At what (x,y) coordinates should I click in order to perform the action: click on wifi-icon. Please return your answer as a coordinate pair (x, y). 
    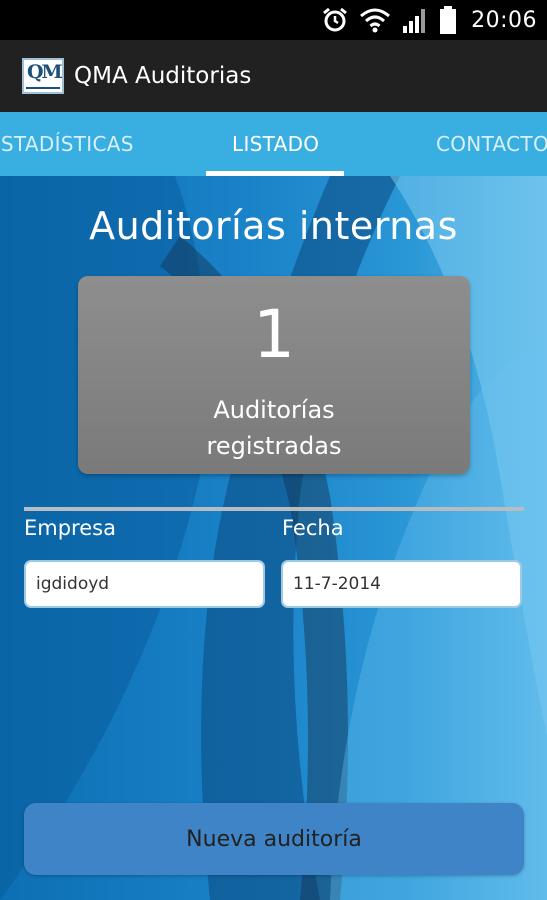
    Looking at the image, I should click on (375, 20).